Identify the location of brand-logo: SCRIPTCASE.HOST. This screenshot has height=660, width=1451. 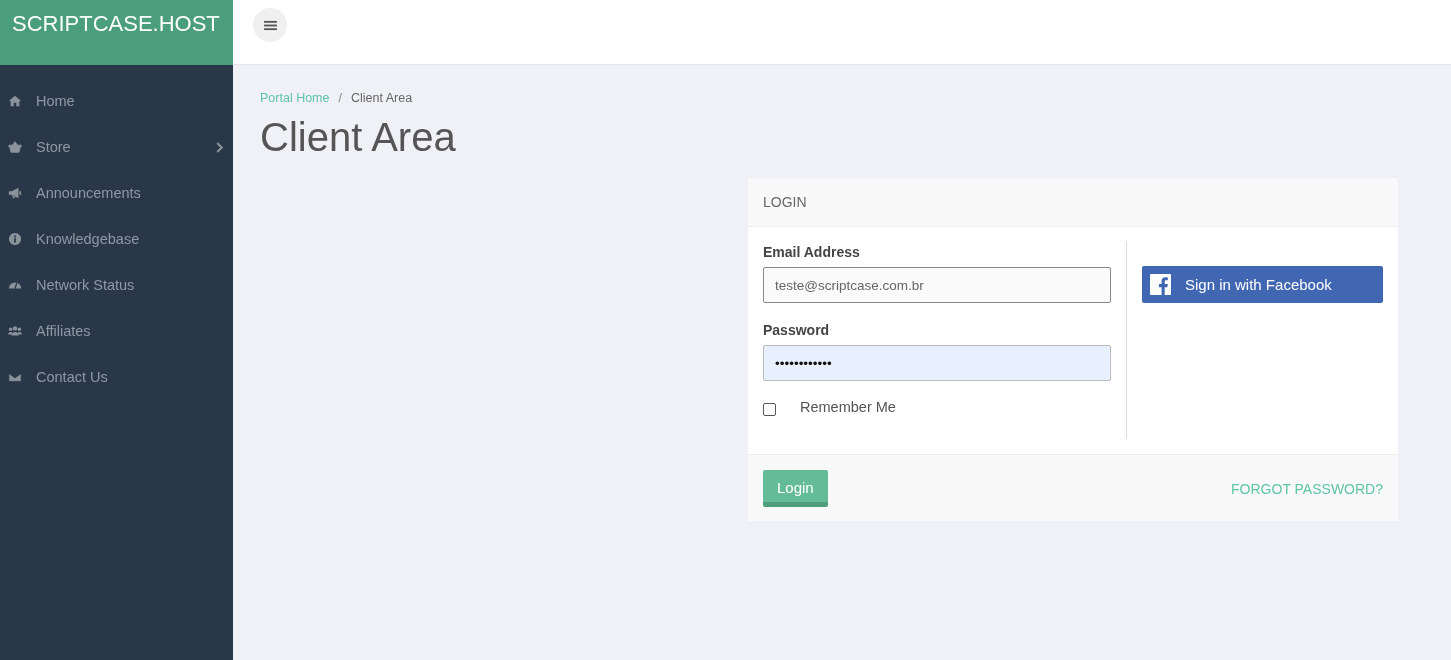
(116, 32).